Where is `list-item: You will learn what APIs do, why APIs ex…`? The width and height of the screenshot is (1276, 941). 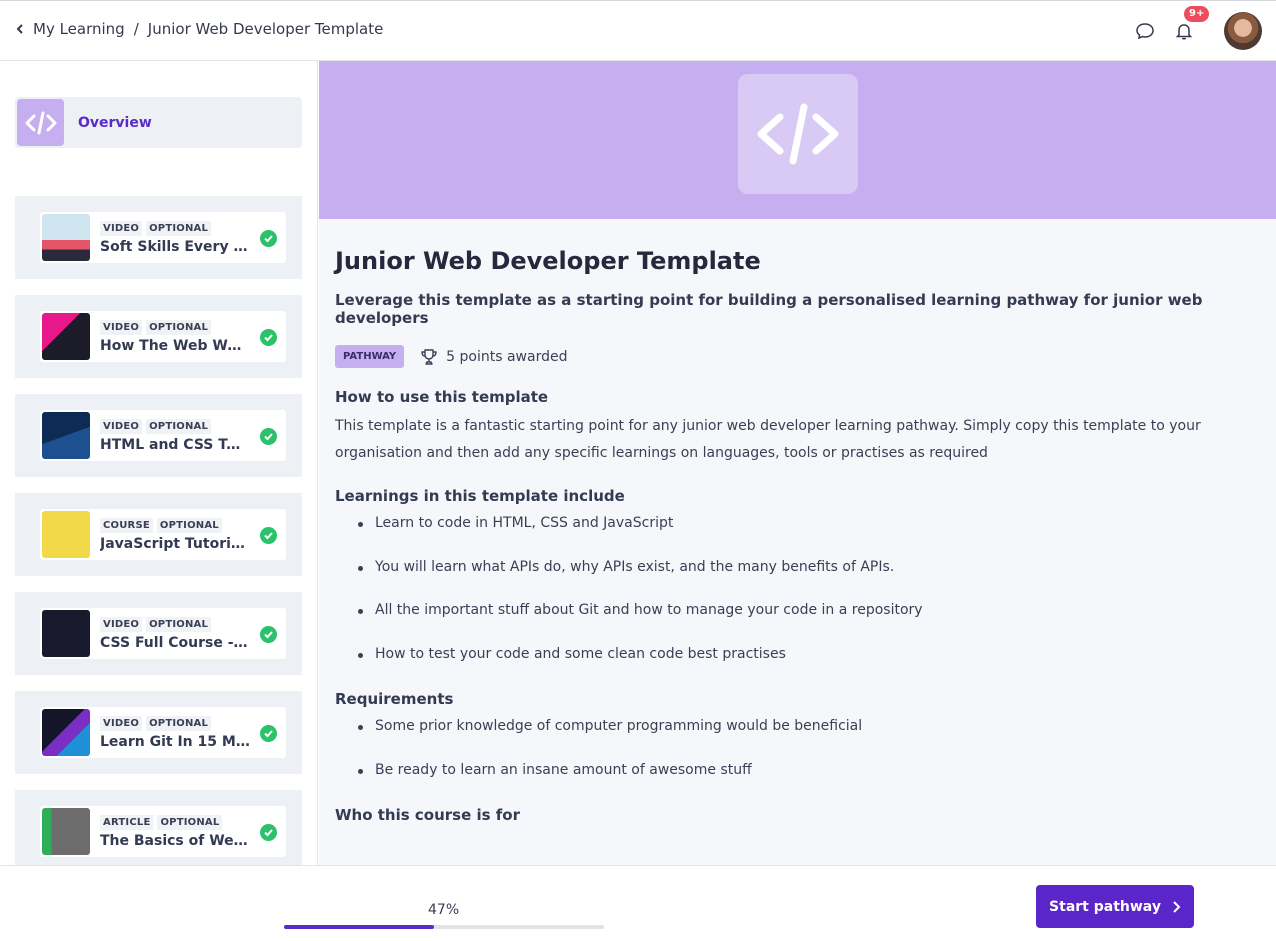
list-item: You will learn what APIs do, why APIs ex… is located at coordinates (795, 581).